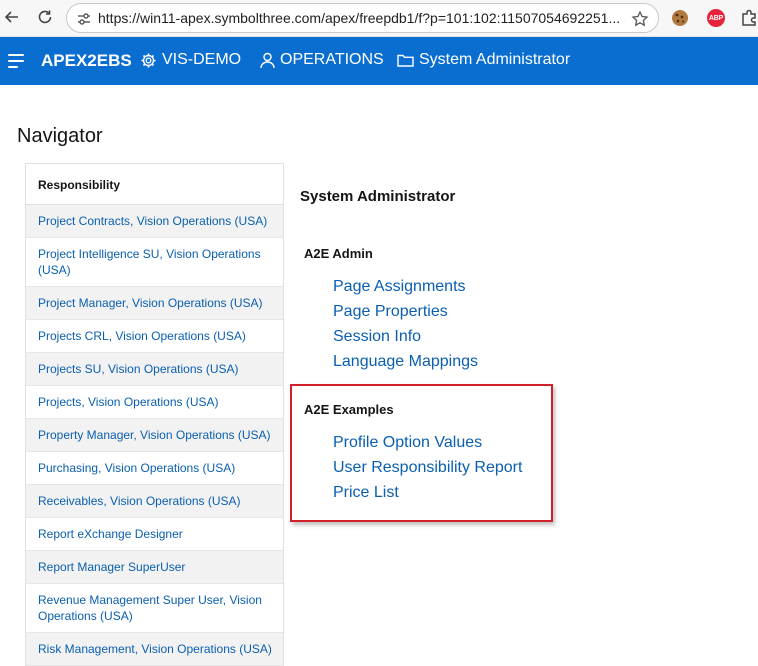  What do you see at coordinates (640, 19) in the screenshot?
I see `bookmark-star-icon` at bounding box center [640, 19].